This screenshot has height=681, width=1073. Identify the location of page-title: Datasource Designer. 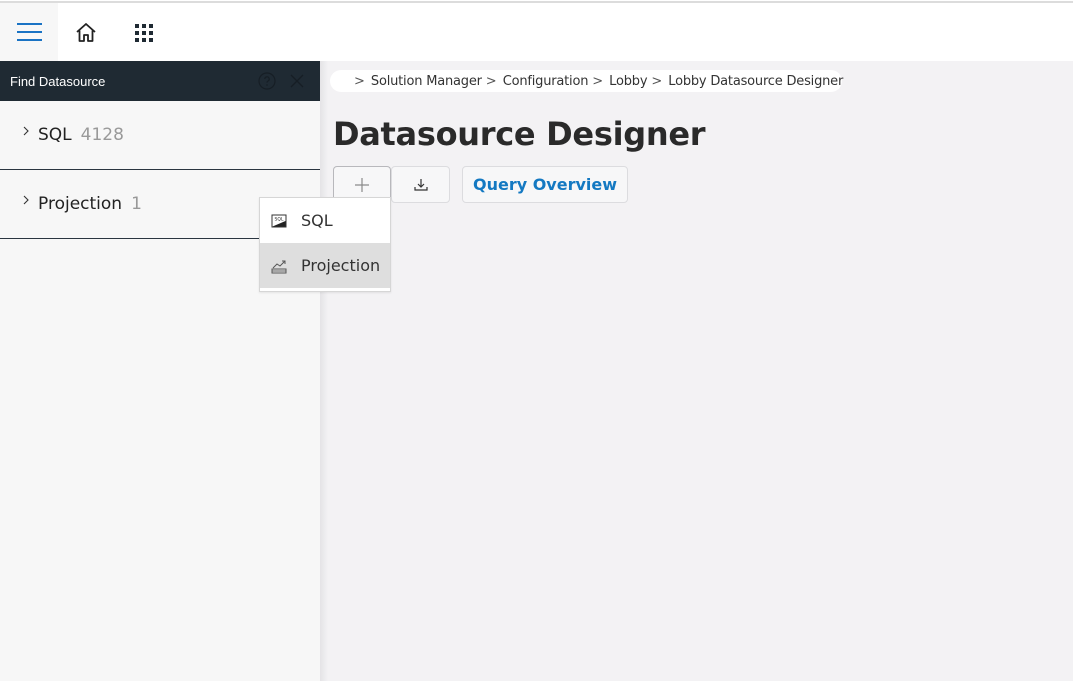
(519, 134).